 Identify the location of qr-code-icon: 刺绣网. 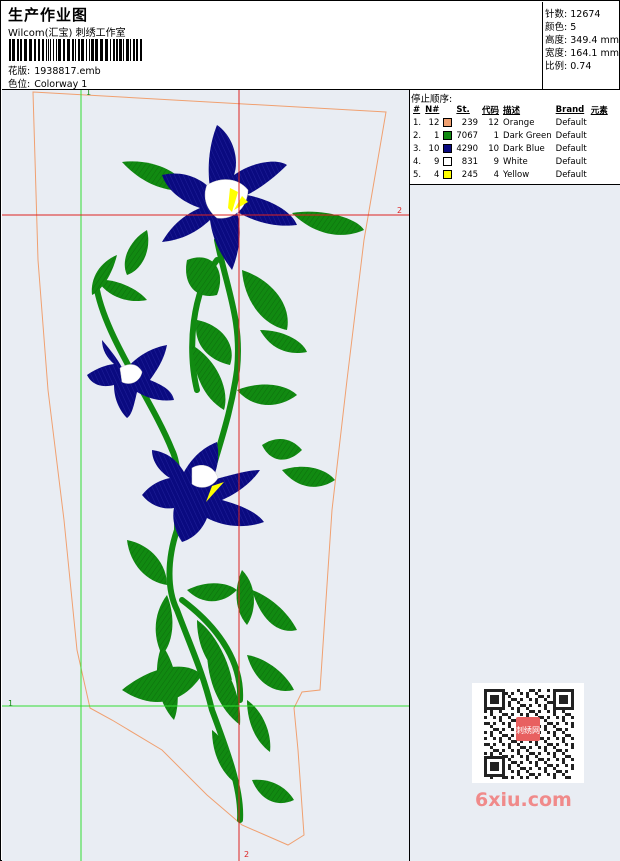
(528, 733).